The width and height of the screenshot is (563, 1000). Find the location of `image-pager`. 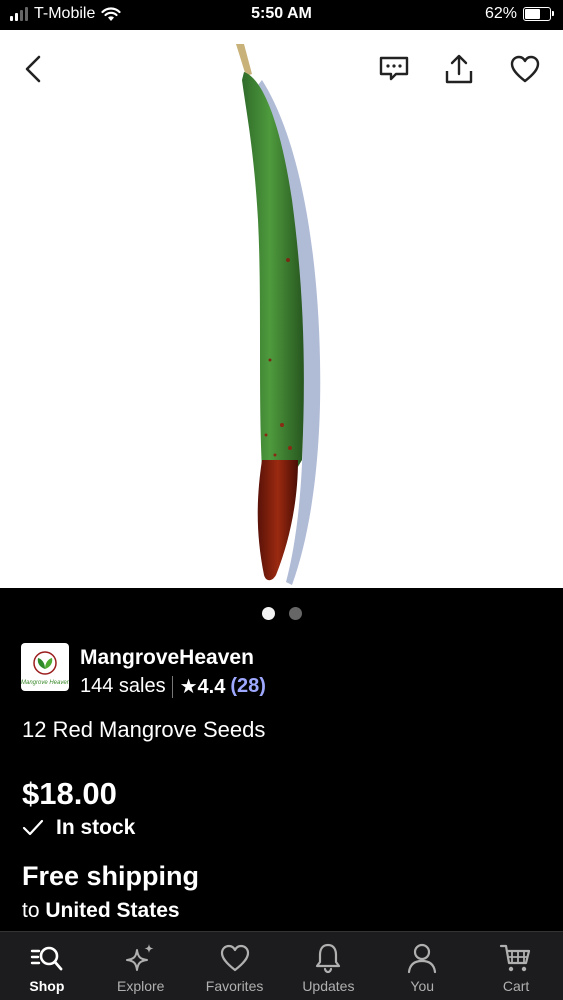

image-pager is located at coordinates (281, 613).